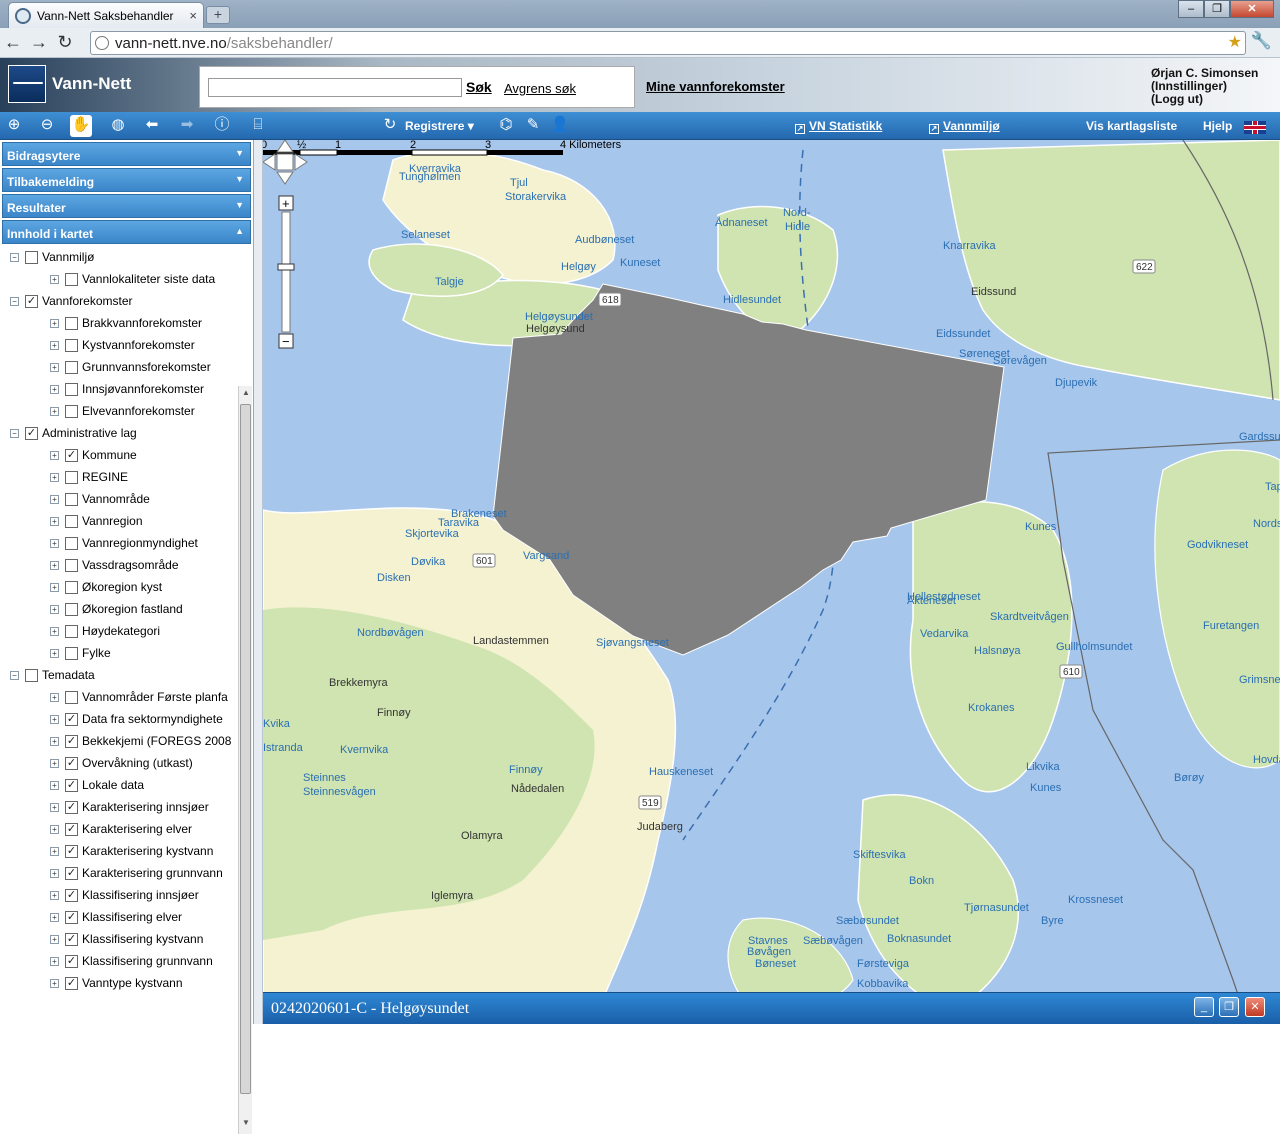 The height and width of the screenshot is (1136, 1280). What do you see at coordinates (964, 126) in the screenshot?
I see `water-environment-link: ↗ Vannmiljø` at bounding box center [964, 126].